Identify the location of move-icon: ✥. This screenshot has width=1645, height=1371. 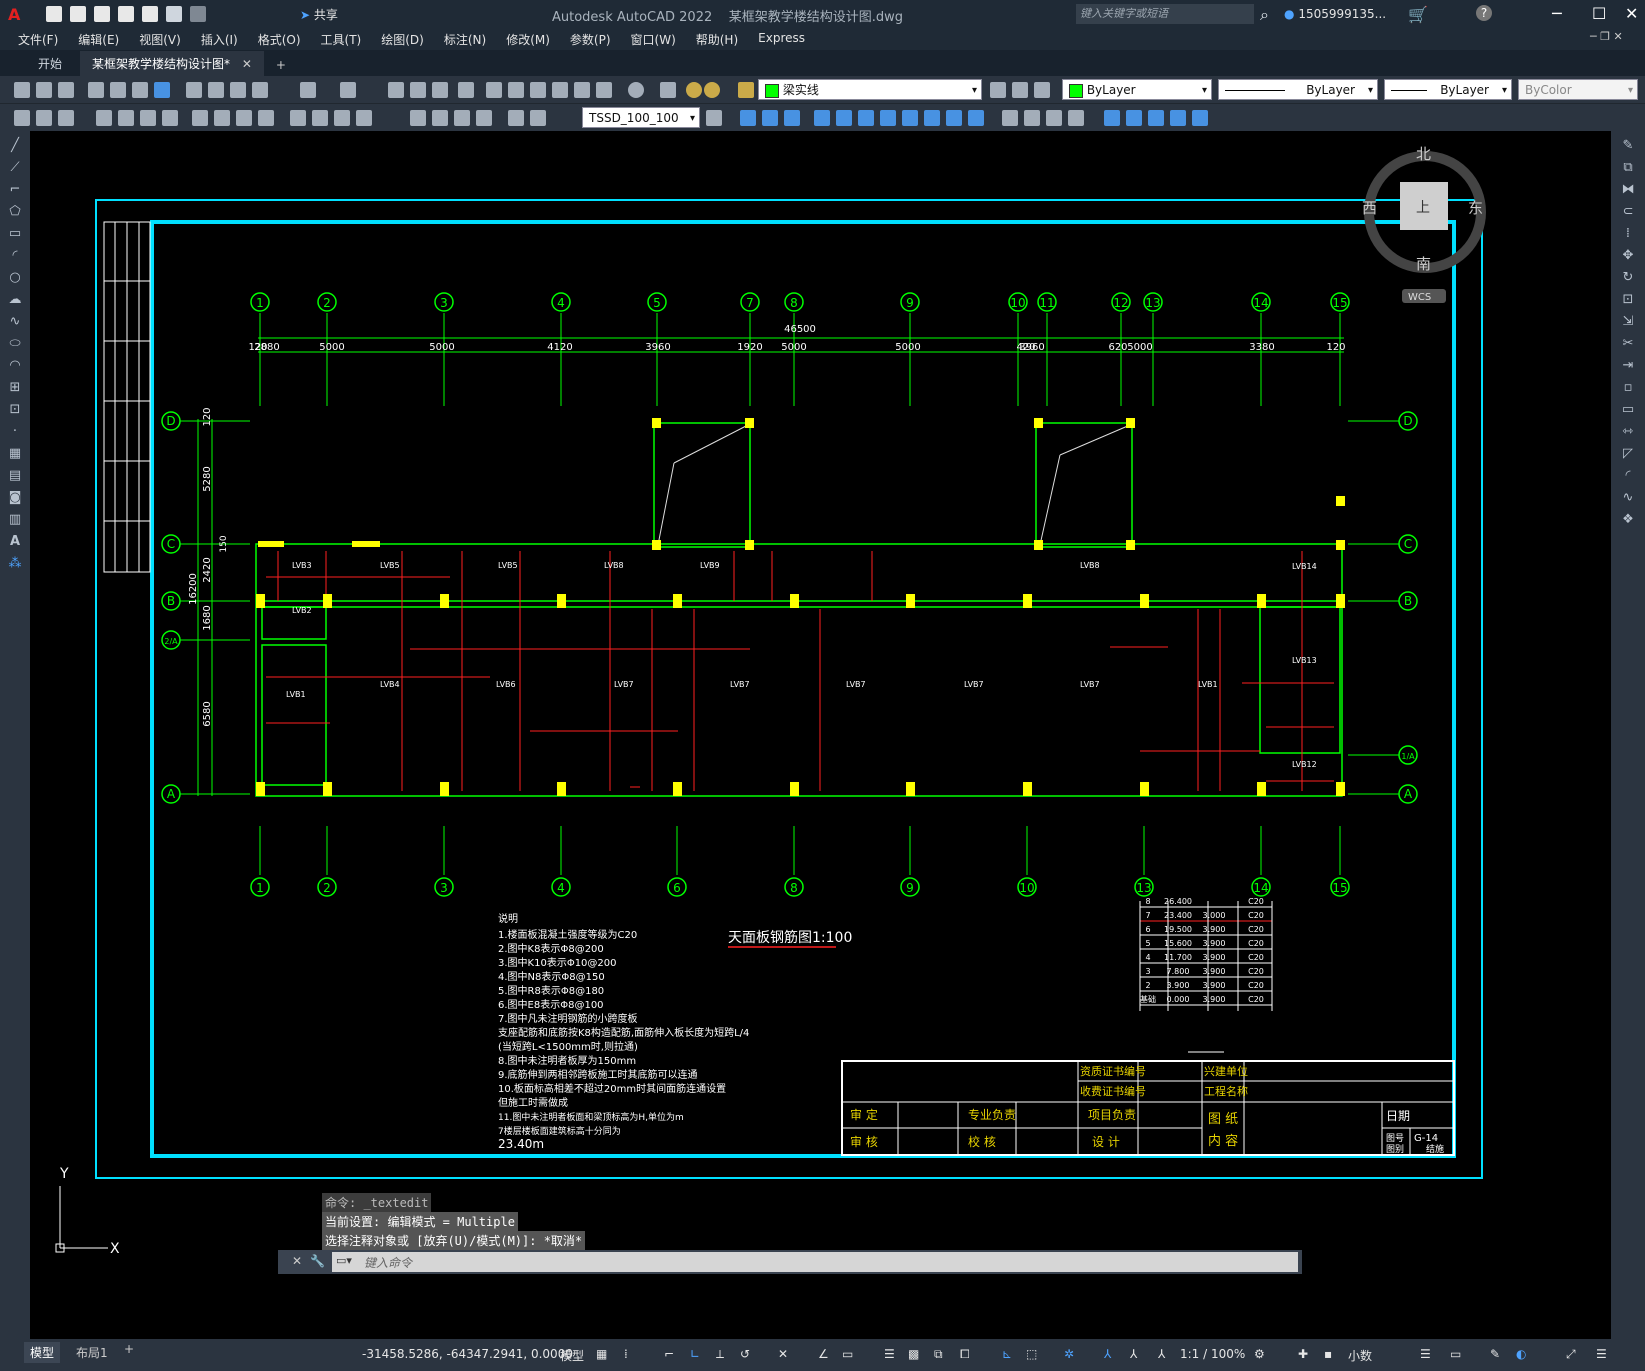
(1628, 256).